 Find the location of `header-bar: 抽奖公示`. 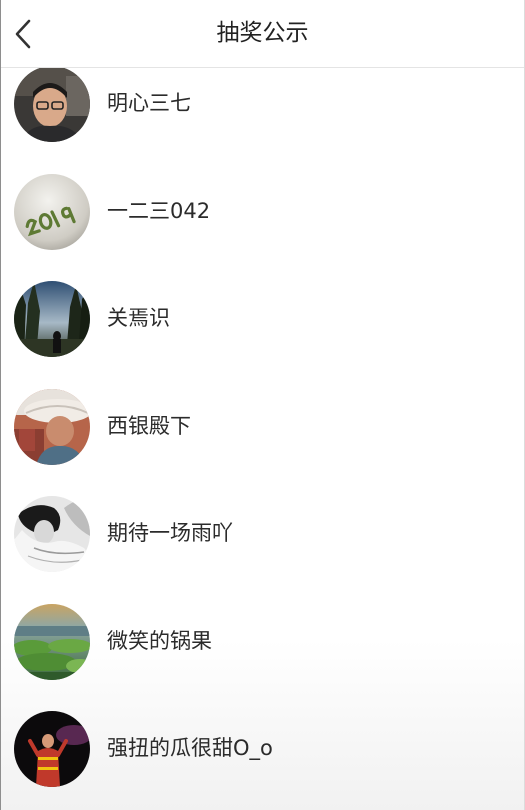

header-bar: 抽奖公示 is located at coordinates (262, 34).